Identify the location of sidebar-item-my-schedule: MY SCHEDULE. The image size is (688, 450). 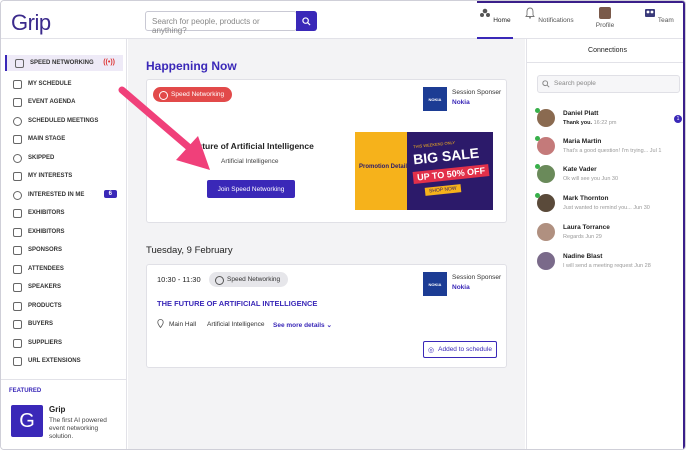
(64, 84).